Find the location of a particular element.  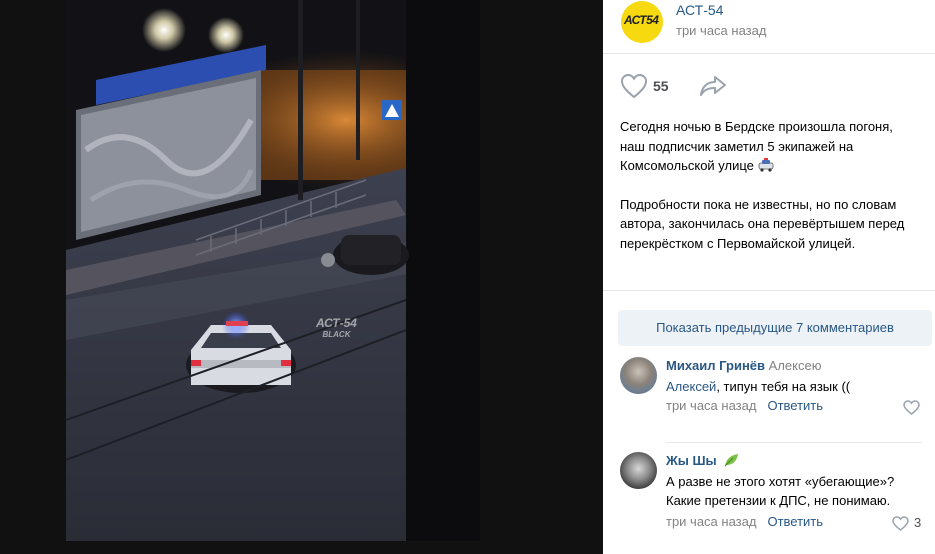

heart-icon is located at coordinates (634, 86).